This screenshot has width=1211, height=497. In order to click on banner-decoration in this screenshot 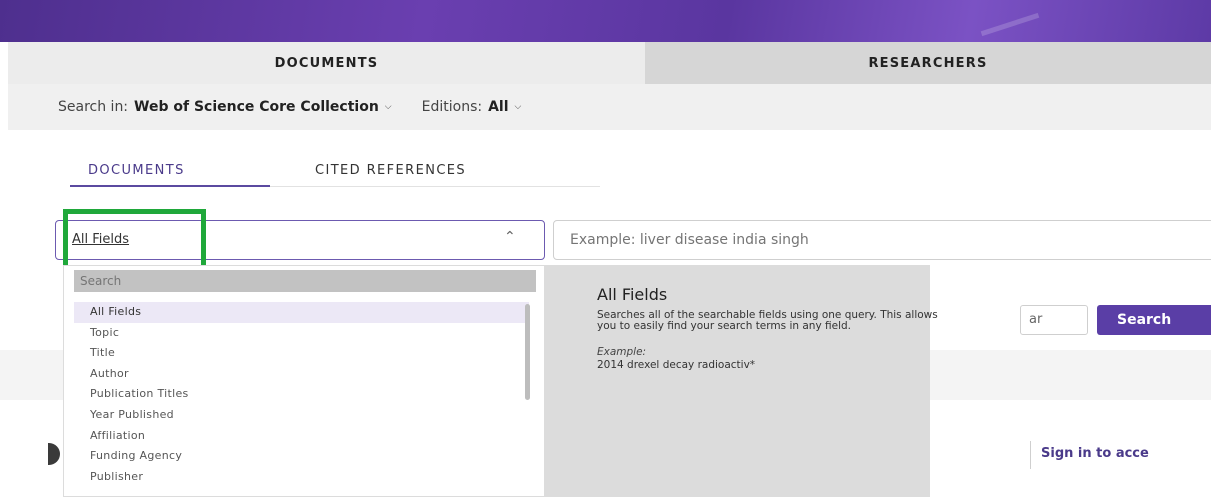, I will do `click(1010, 24)`.